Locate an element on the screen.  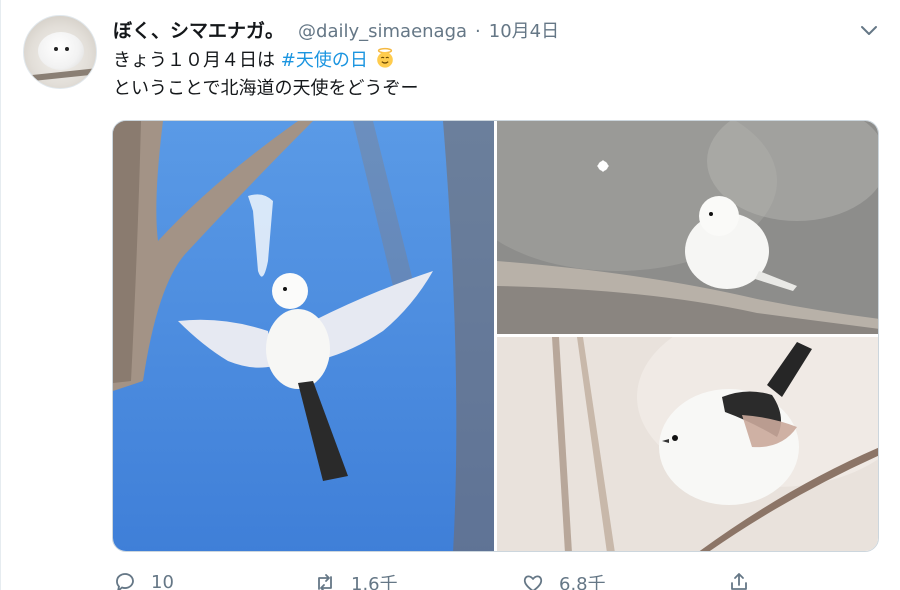
author-handle: @daily_simaenaga is located at coordinates (382, 31).